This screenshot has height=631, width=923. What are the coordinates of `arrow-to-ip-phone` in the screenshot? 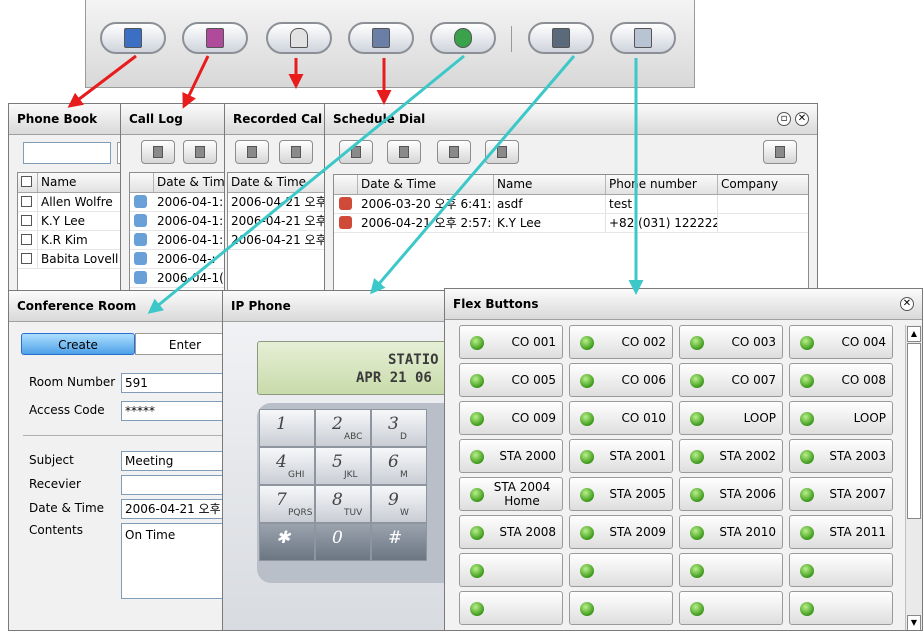 It's located at (473, 175).